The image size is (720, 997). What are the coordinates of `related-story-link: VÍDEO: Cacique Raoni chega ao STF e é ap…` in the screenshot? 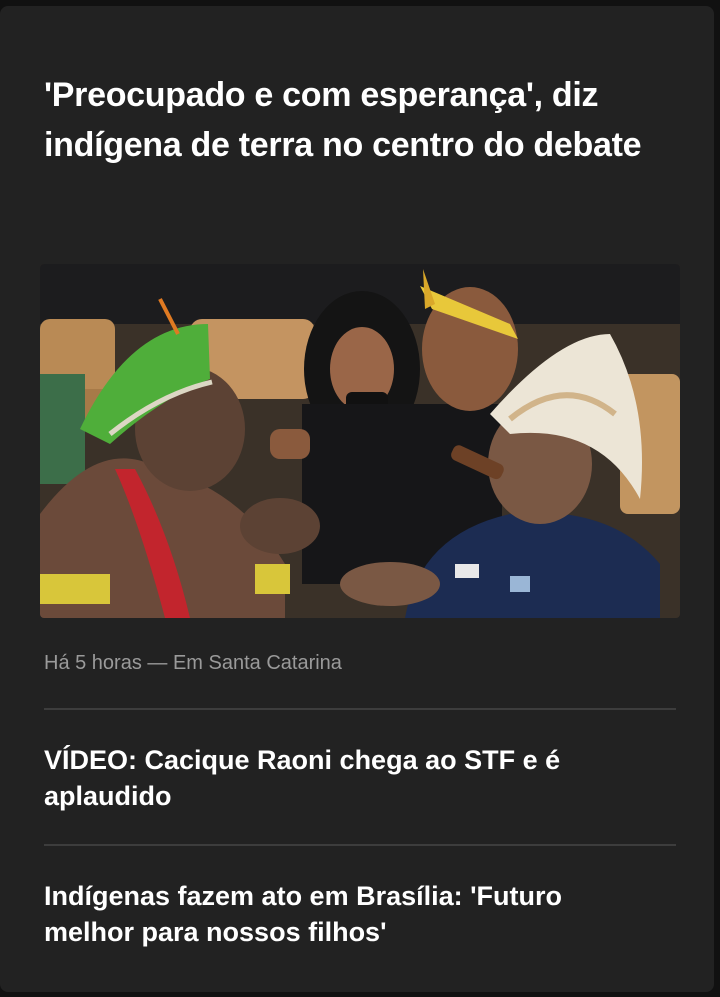 It's located at (344, 778).